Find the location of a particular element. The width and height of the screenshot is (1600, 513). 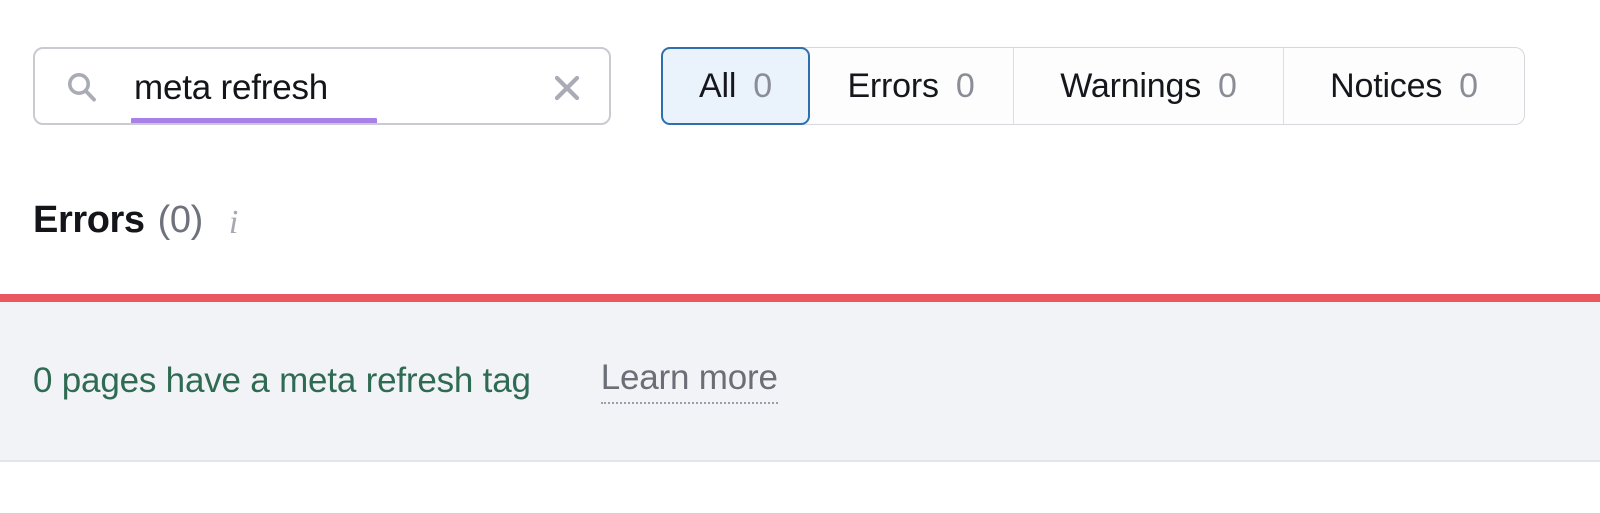

tab-warnings-count: 0 is located at coordinates (1227, 85).